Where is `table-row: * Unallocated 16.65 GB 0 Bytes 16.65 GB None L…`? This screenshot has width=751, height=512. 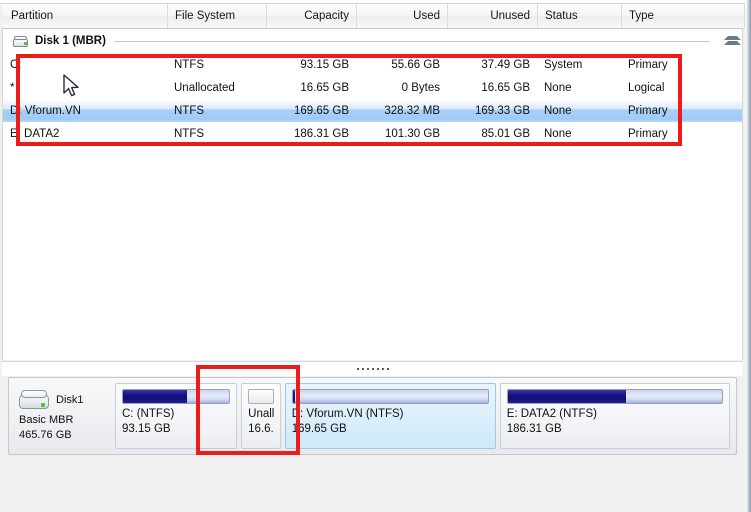 table-row: * Unallocated 16.65 GB 0 Bytes 16.65 GB None L… is located at coordinates (372, 87).